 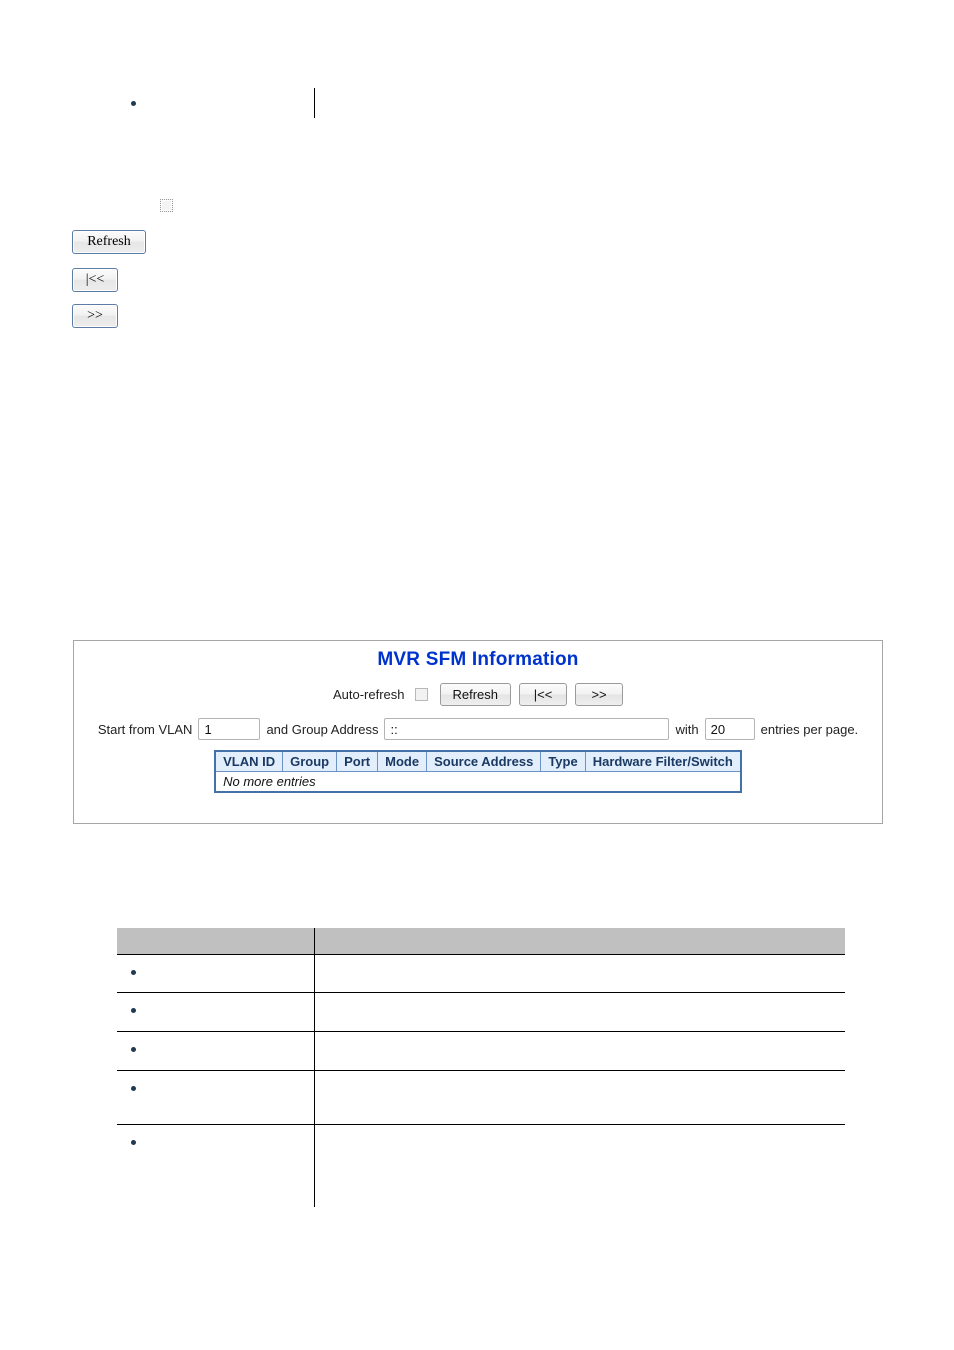 What do you see at coordinates (579, 941) in the screenshot?
I see `header-cell-description` at bounding box center [579, 941].